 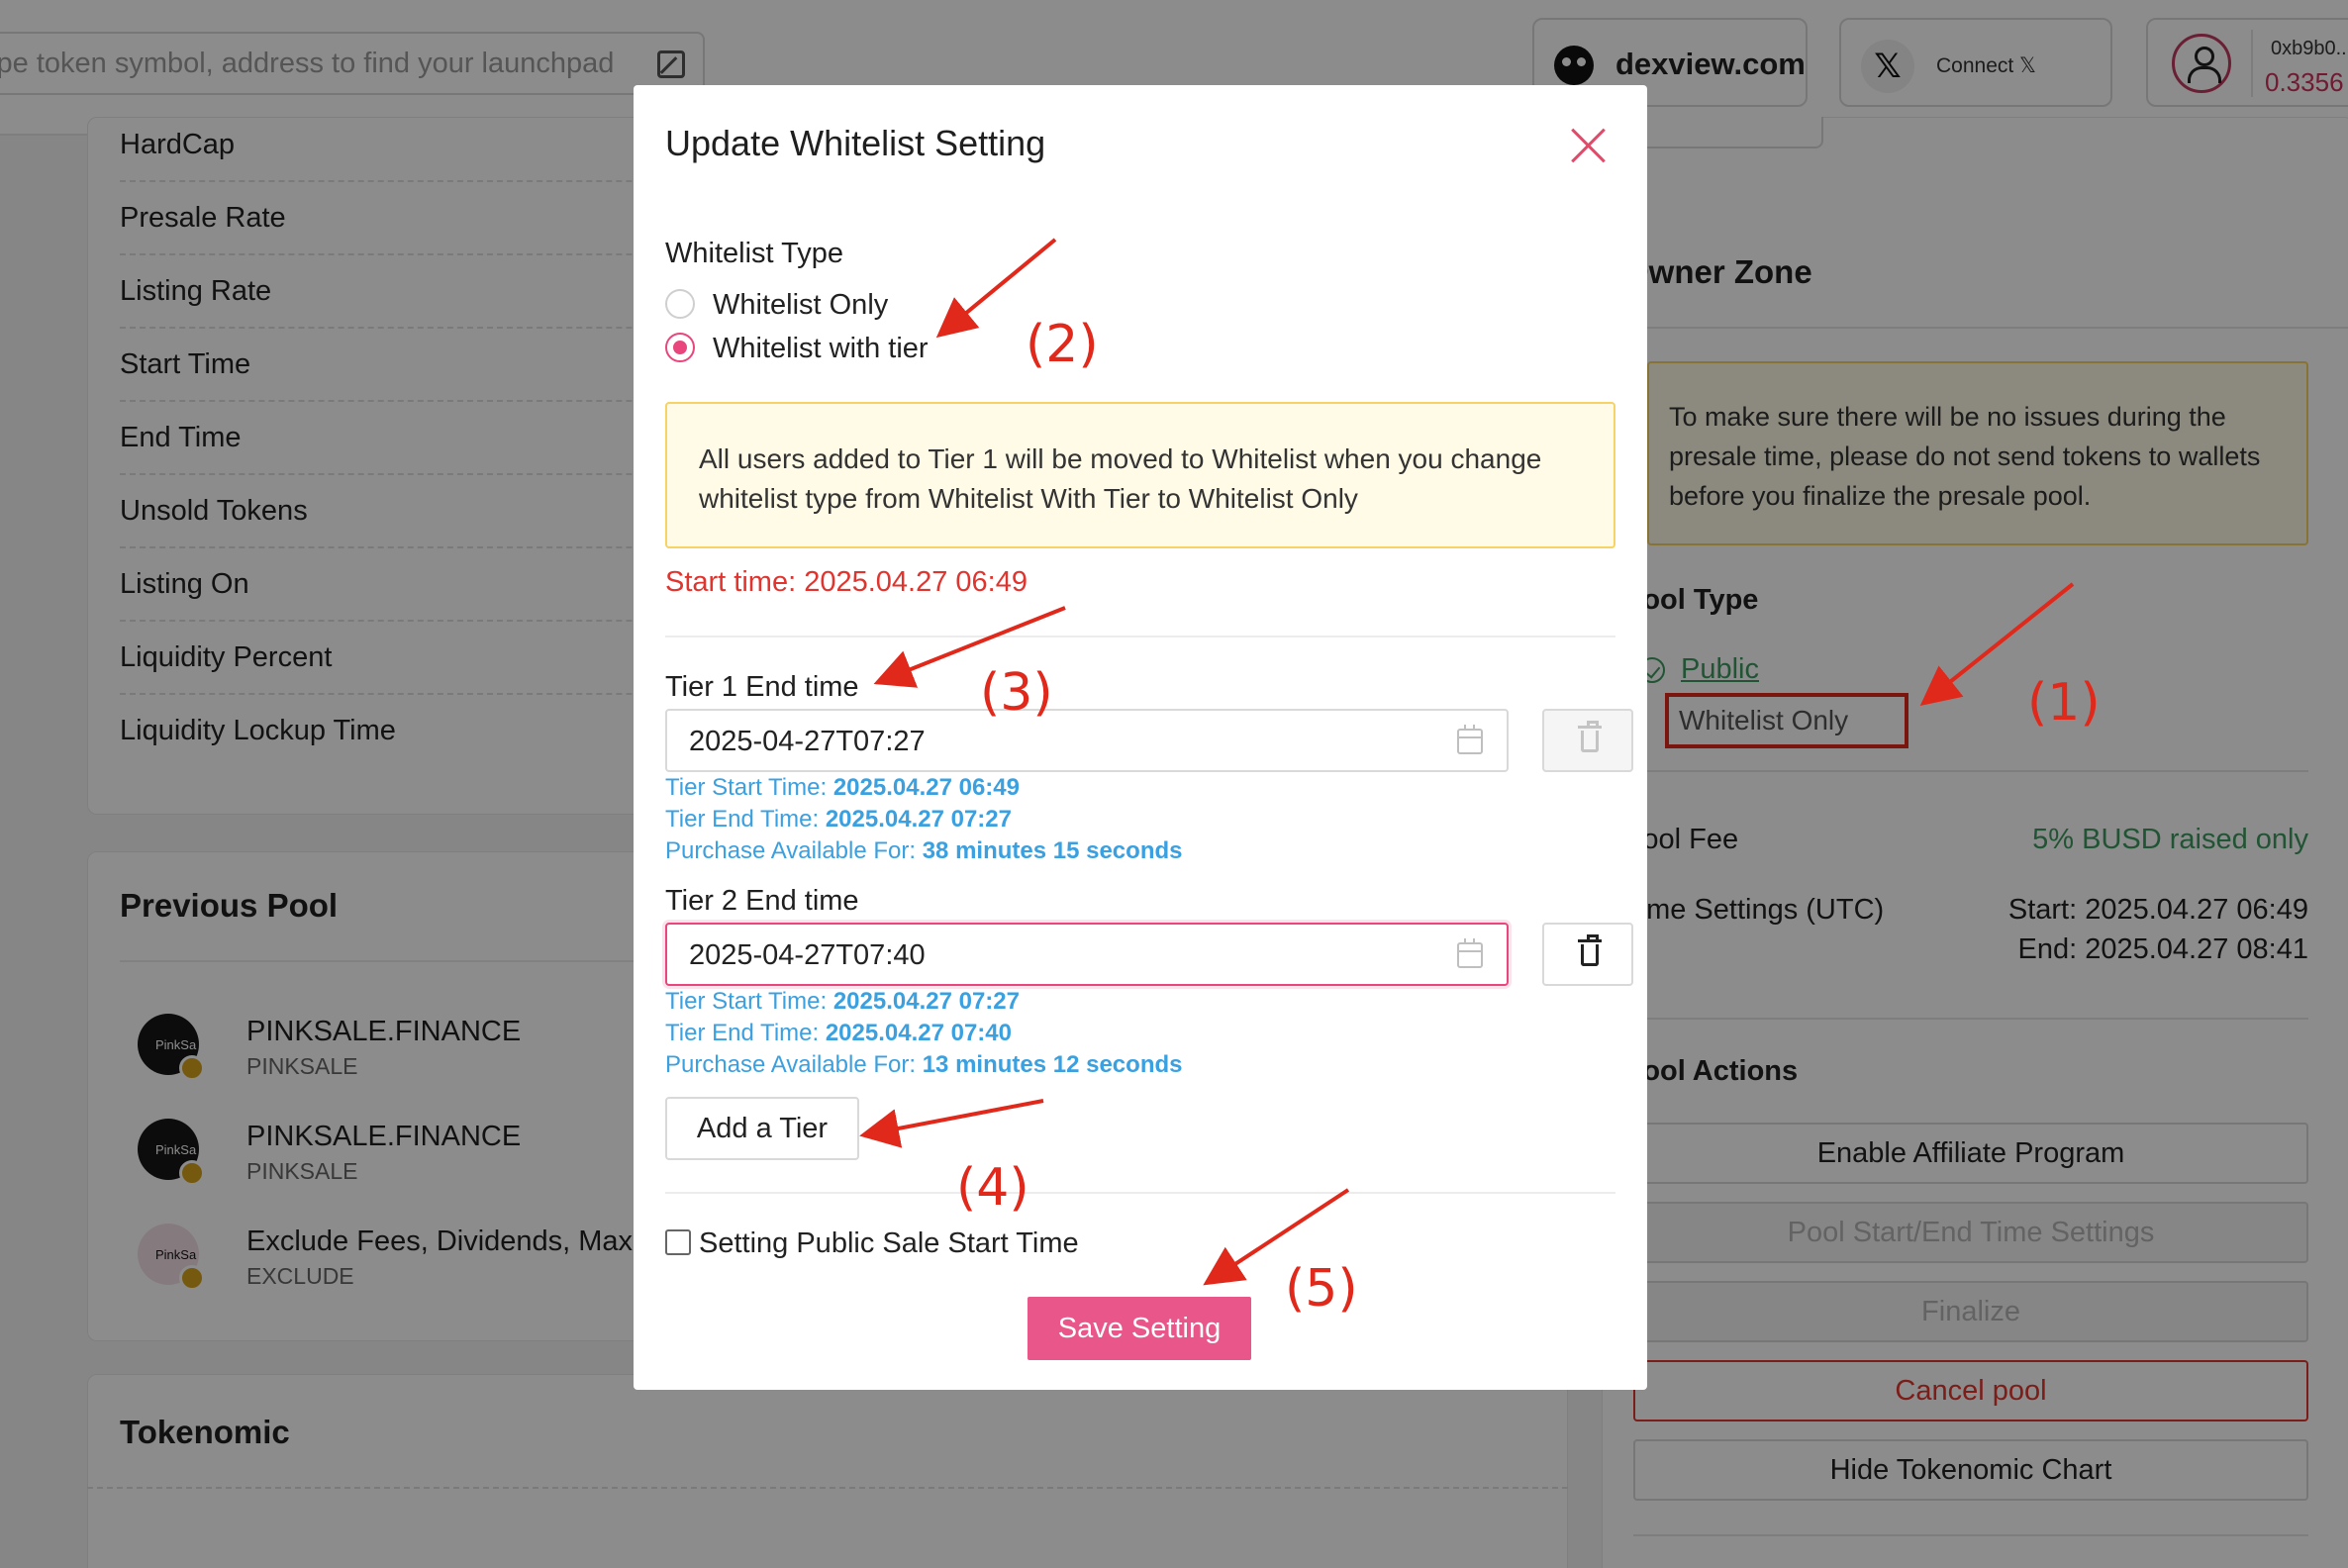 I want to click on annotation-4: (4), so click(x=992, y=1188).